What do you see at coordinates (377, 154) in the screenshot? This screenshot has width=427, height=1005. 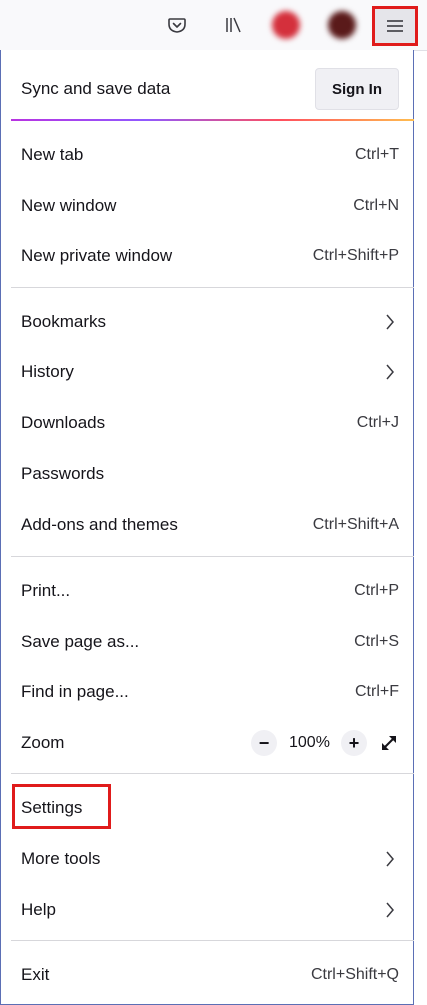 I see `shortcut-label: Ctrl+T` at bounding box center [377, 154].